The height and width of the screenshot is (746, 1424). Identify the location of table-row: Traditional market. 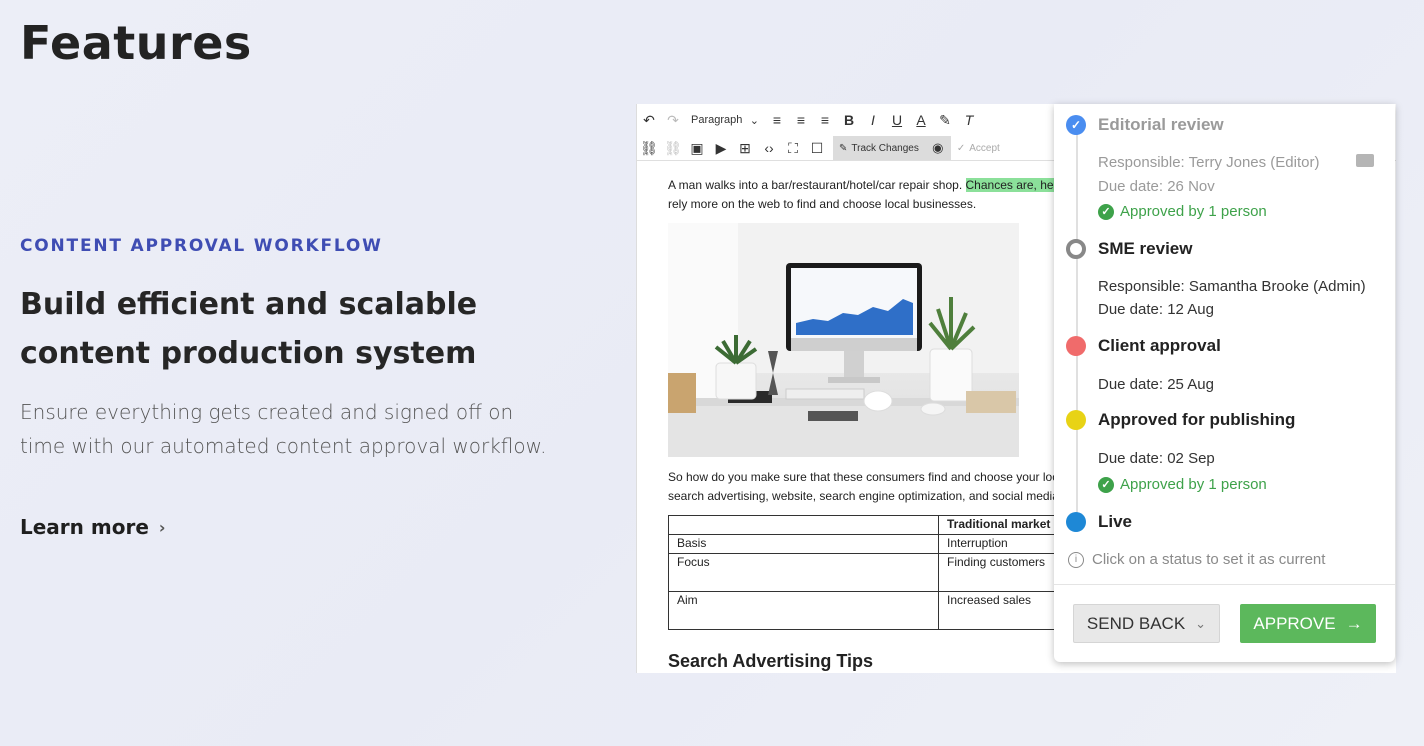
(883, 525).